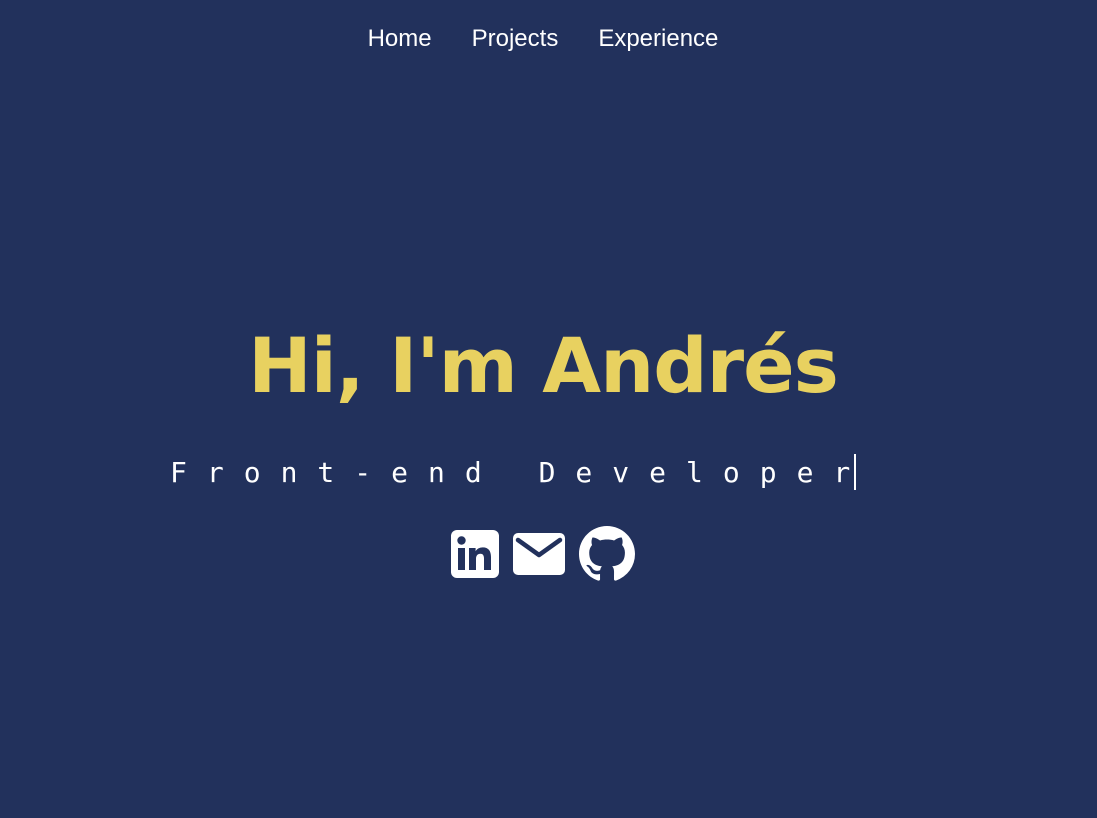  I want to click on hero-subtitle: Front-end Developer, so click(520, 472).